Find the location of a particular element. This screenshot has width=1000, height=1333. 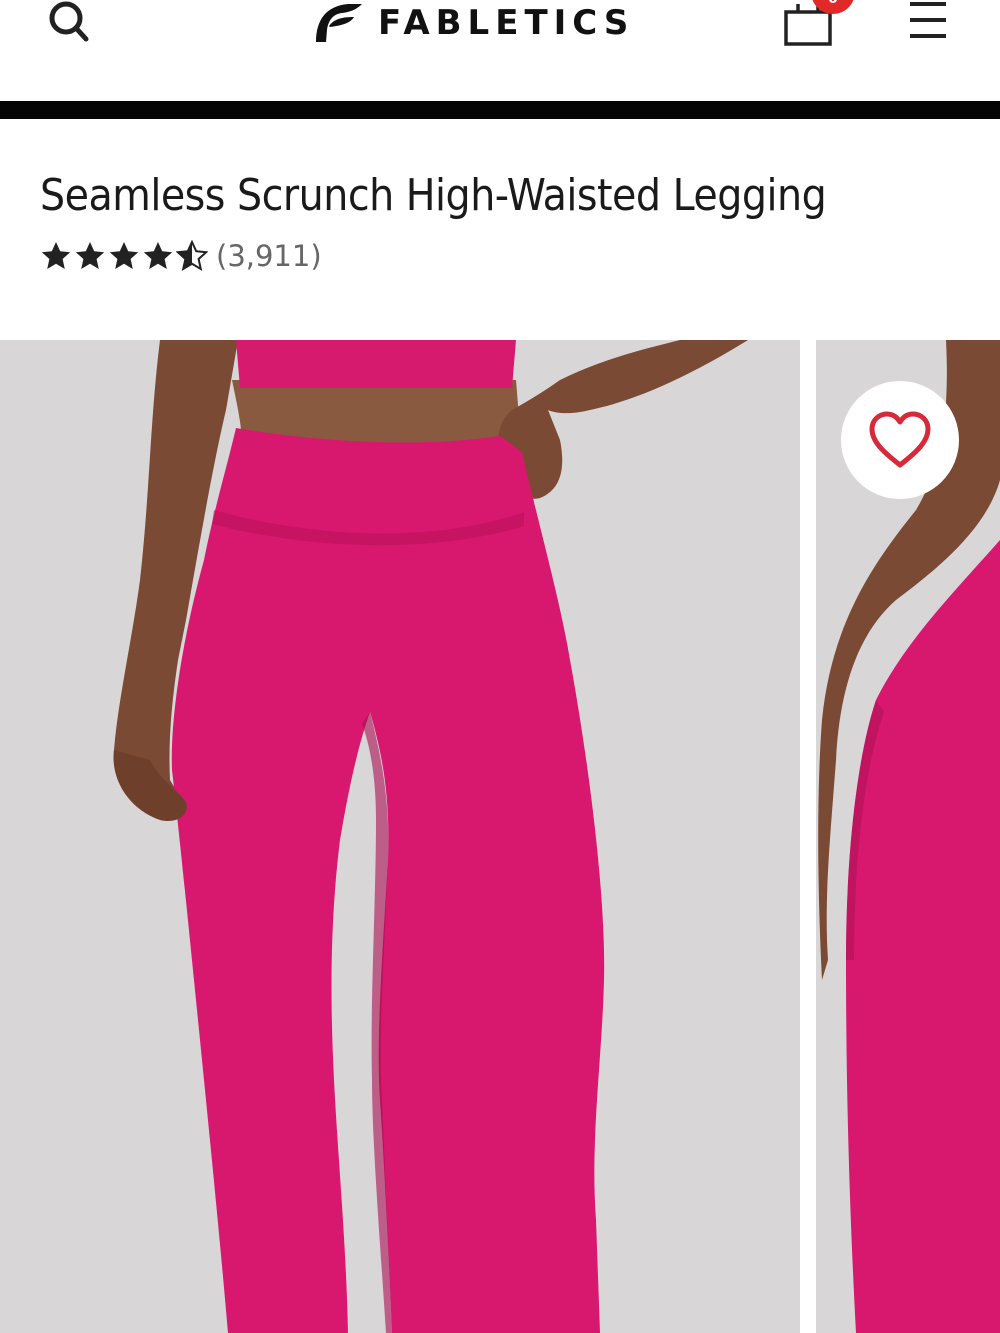

search-button is located at coordinates (68, 23).